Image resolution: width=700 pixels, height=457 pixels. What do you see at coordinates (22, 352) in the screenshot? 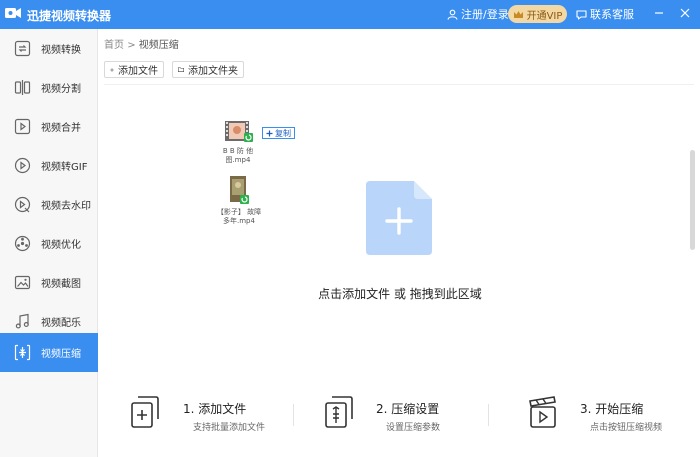
I see `compress-icon` at bounding box center [22, 352].